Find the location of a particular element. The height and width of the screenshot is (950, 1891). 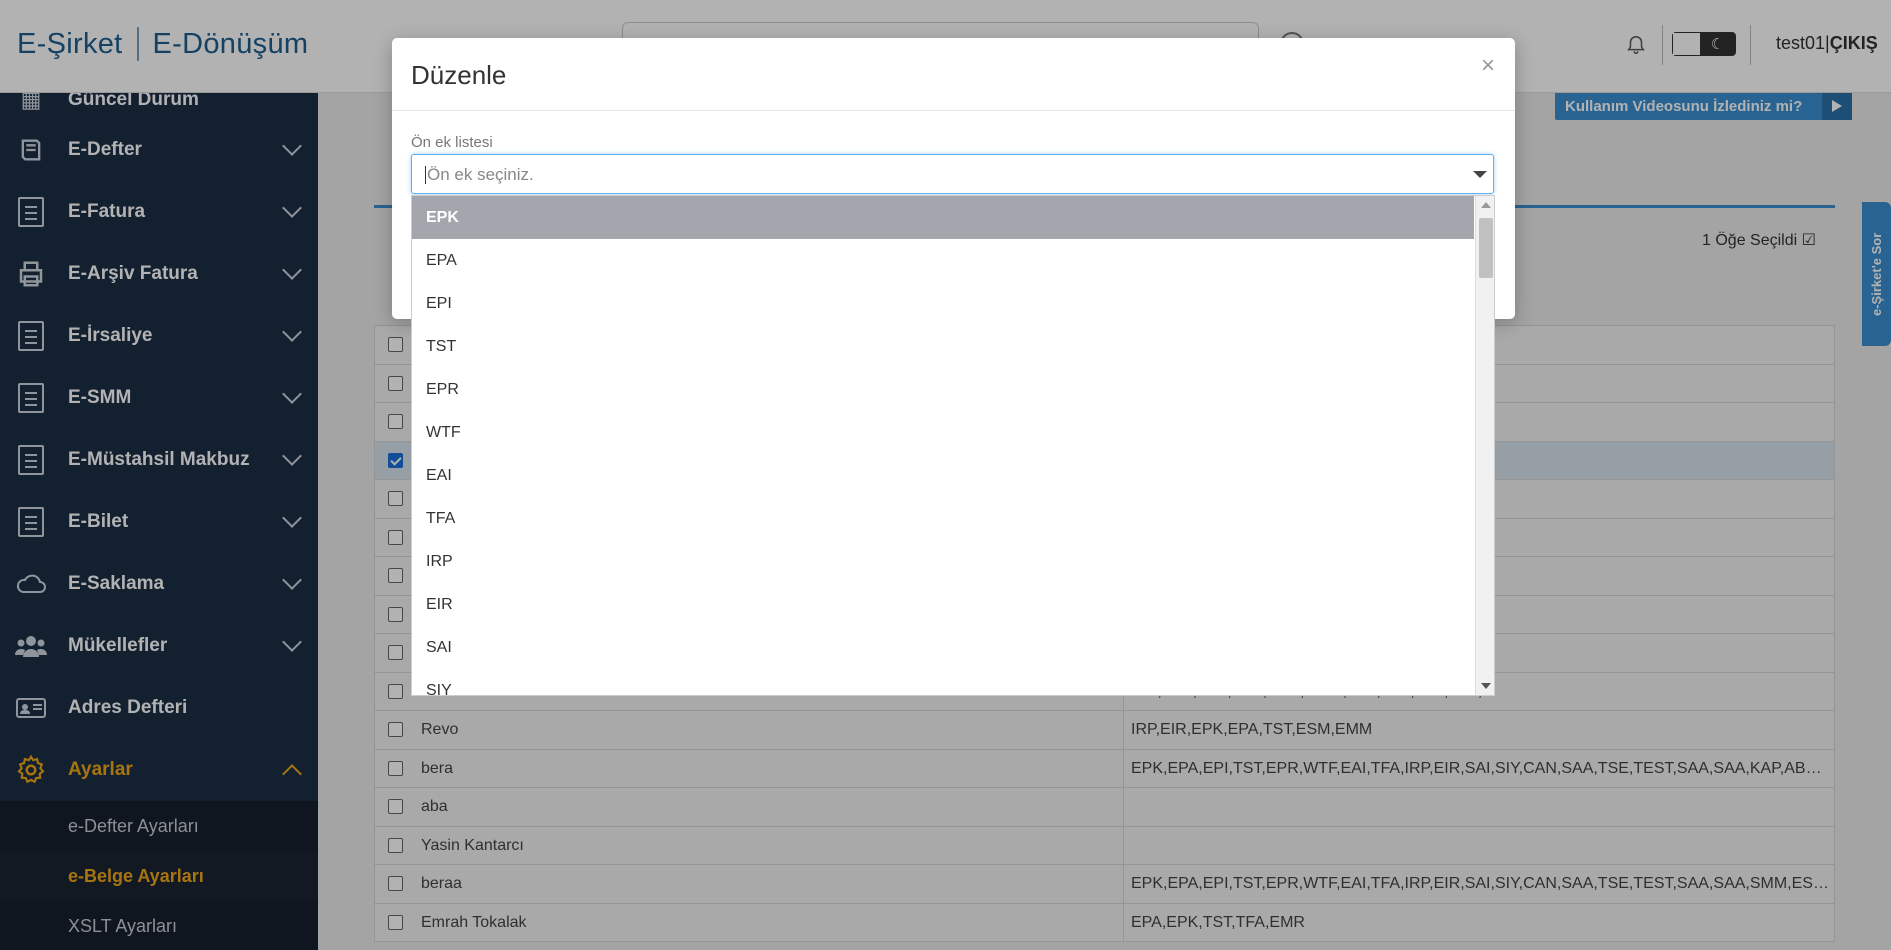

dropdown-option: EAI is located at coordinates (943, 475).